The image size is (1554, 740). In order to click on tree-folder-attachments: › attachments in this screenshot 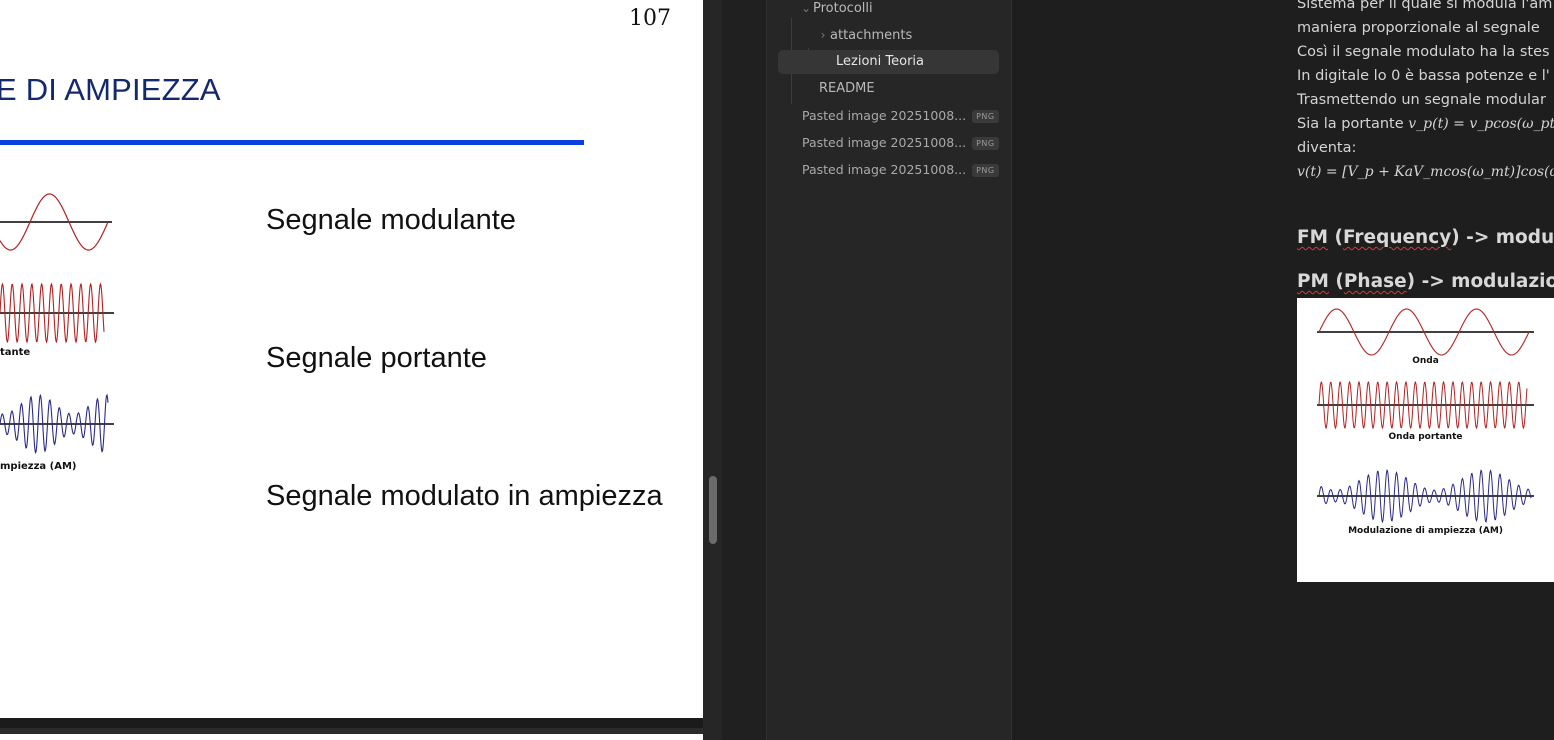, I will do `click(864, 35)`.